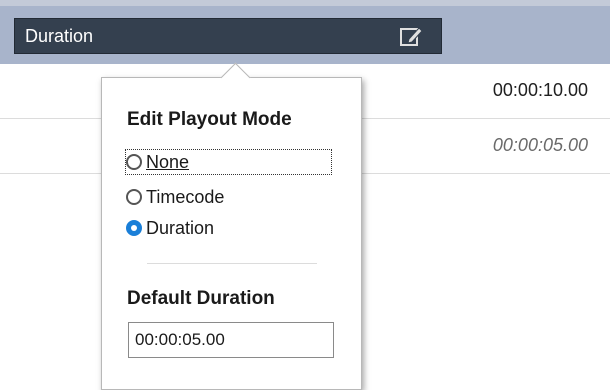 The width and height of the screenshot is (610, 390). What do you see at coordinates (228, 36) in the screenshot?
I see `duration-column-header: Duration` at bounding box center [228, 36].